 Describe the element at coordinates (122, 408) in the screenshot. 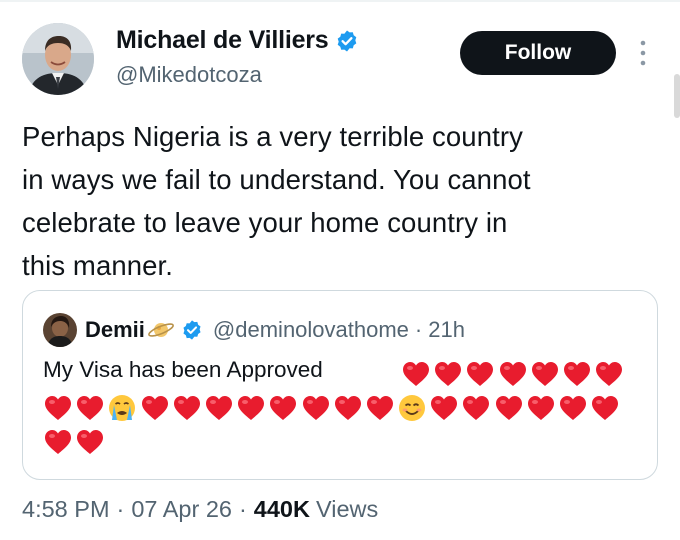

I see `crying-face-icon` at that location.